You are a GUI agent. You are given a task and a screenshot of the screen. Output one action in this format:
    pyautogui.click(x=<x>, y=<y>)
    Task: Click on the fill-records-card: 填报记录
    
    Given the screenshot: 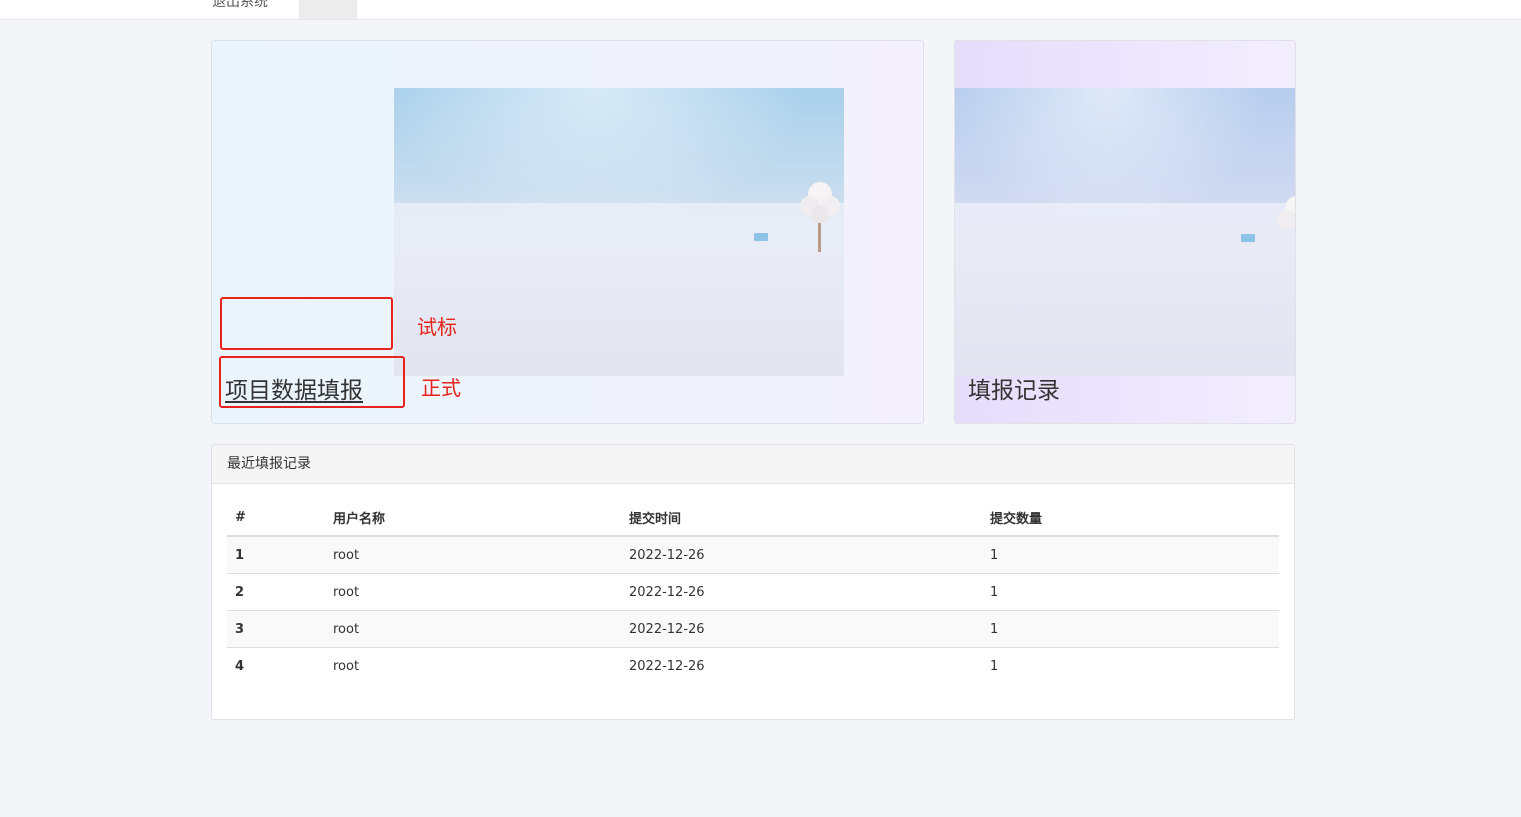 What is the action you would take?
    pyautogui.click(x=1125, y=232)
    